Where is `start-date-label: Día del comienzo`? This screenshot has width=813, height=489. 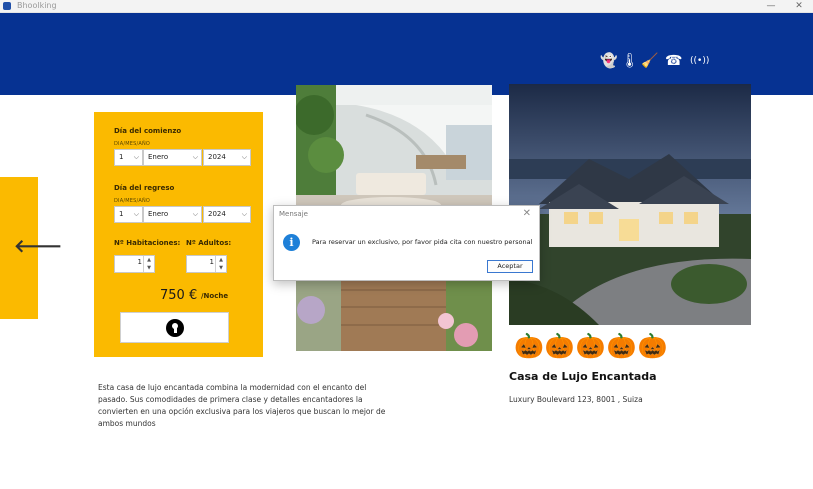
start-date-label: Día del comienzo is located at coordinates (148, 131).